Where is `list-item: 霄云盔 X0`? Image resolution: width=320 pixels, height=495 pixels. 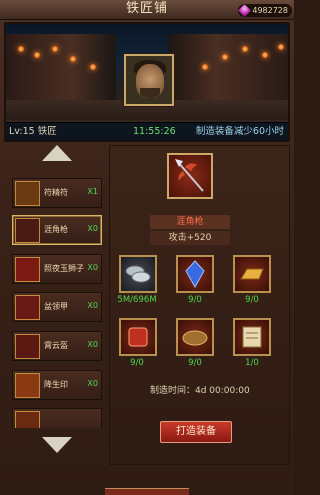
list-item: 霄云盔 X0 is located at coordinates (57, 346).